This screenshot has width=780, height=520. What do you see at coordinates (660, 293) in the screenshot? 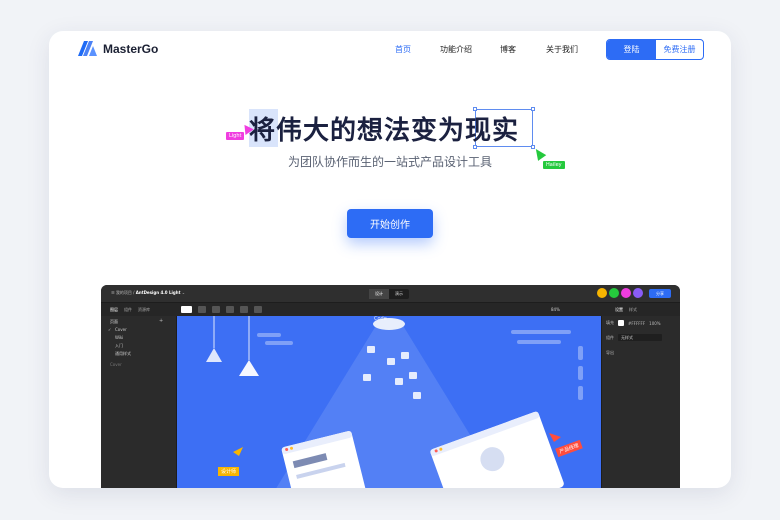
I see `share-button: 分享` at bounding box center [660, 293].